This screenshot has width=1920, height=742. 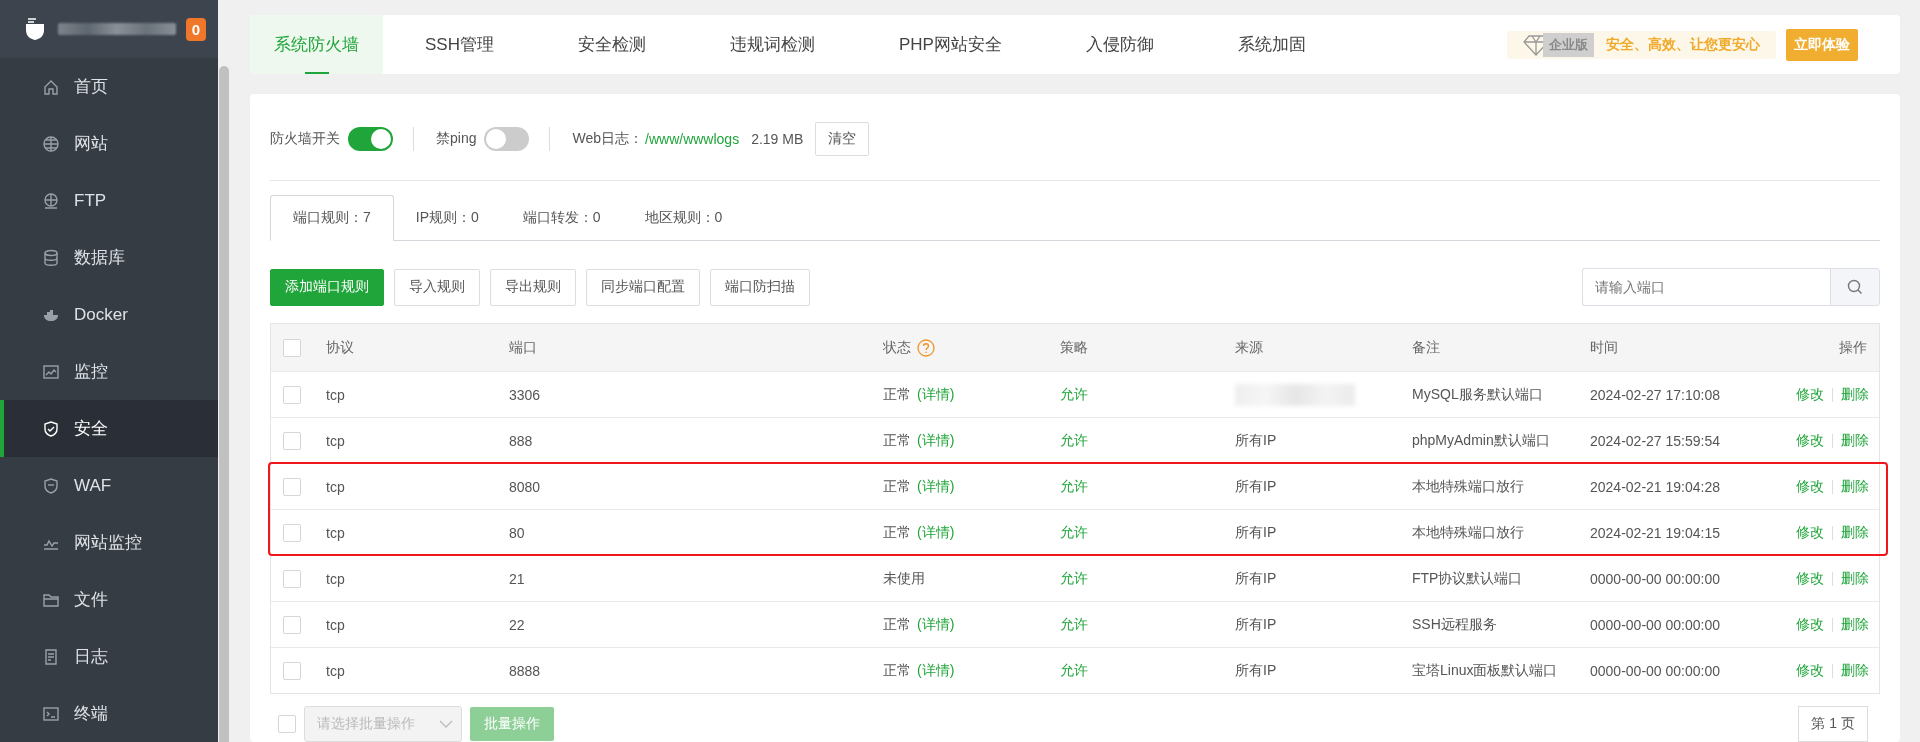 I want to click on table-cell-text: 22, so click(x=517, y=624).